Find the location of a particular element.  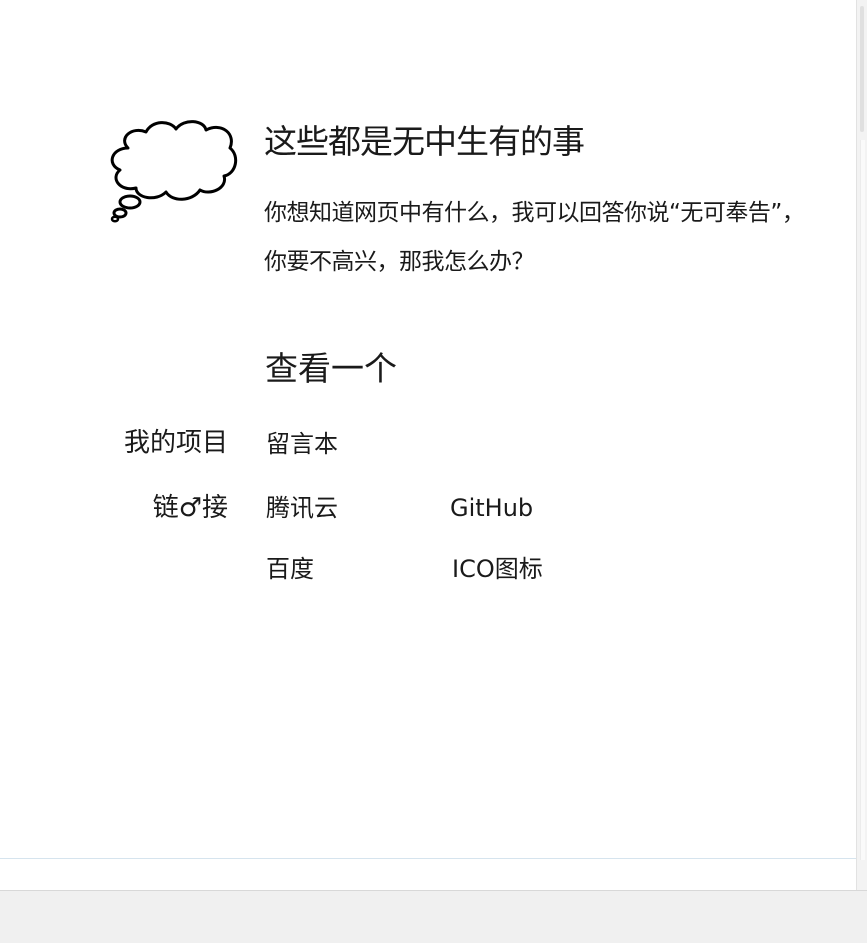

github-link: GitHub is located at coordinates (491, 508).